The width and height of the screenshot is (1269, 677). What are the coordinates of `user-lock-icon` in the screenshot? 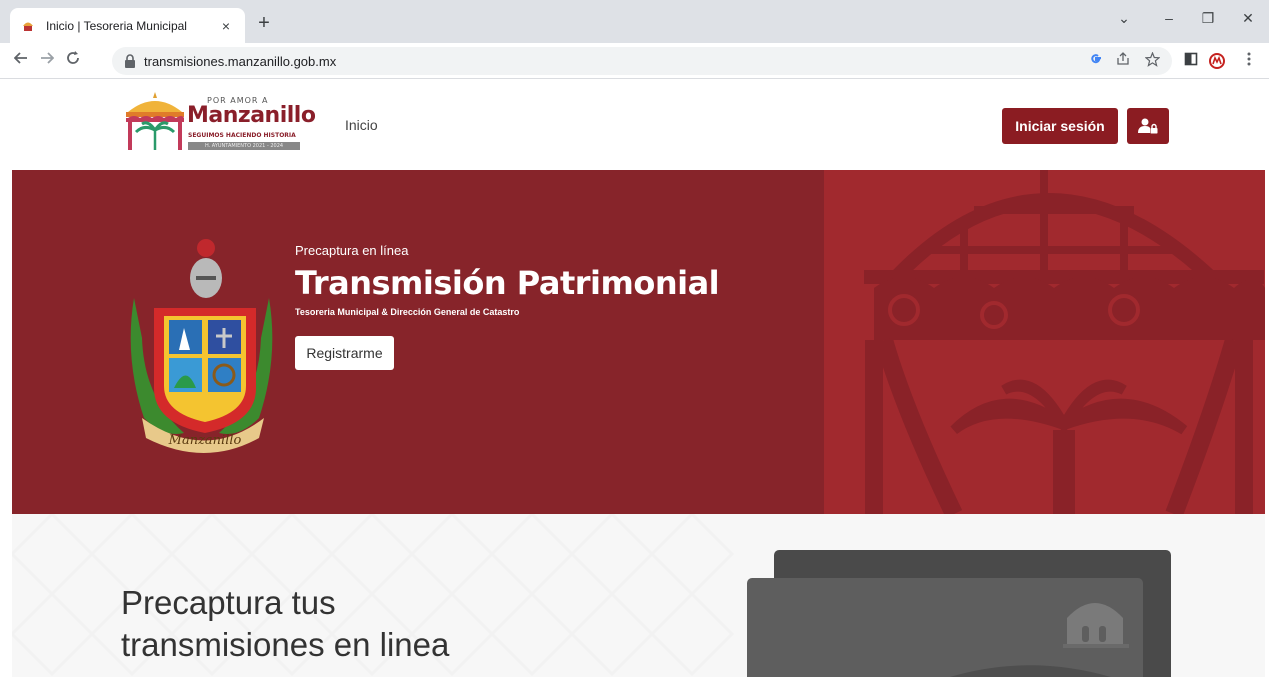 It's located at (1148, 126).